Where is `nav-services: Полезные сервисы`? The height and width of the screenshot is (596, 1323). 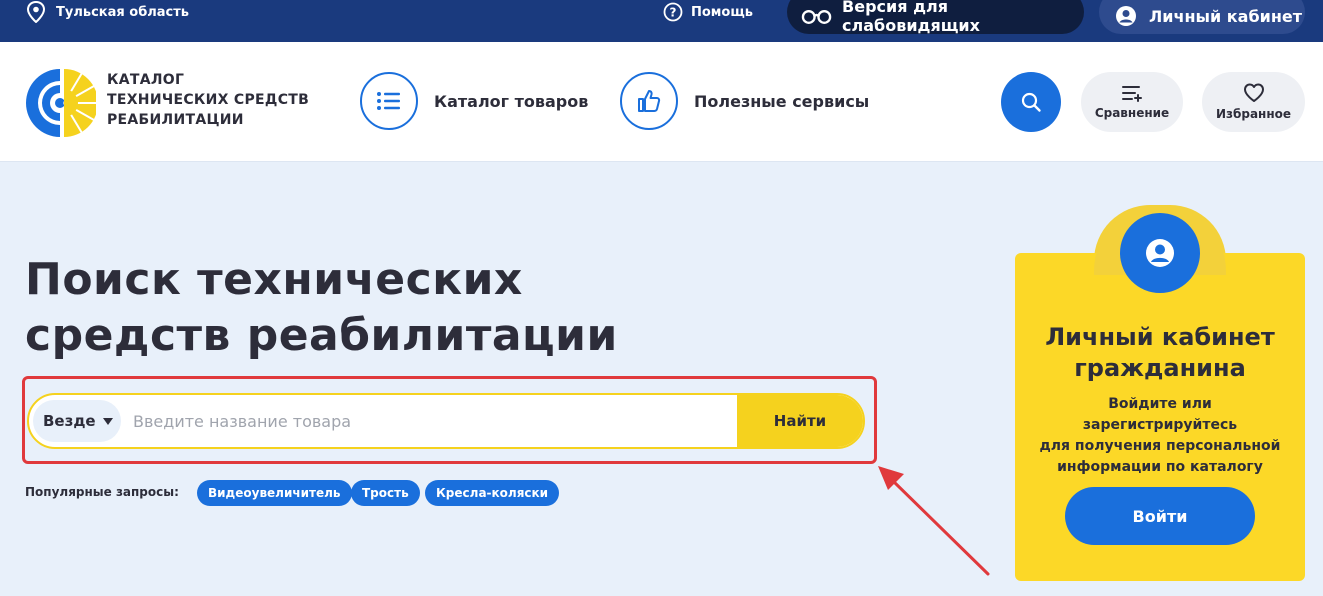
nav-services: Полезные сервисы is located at coordinates (744, 101).